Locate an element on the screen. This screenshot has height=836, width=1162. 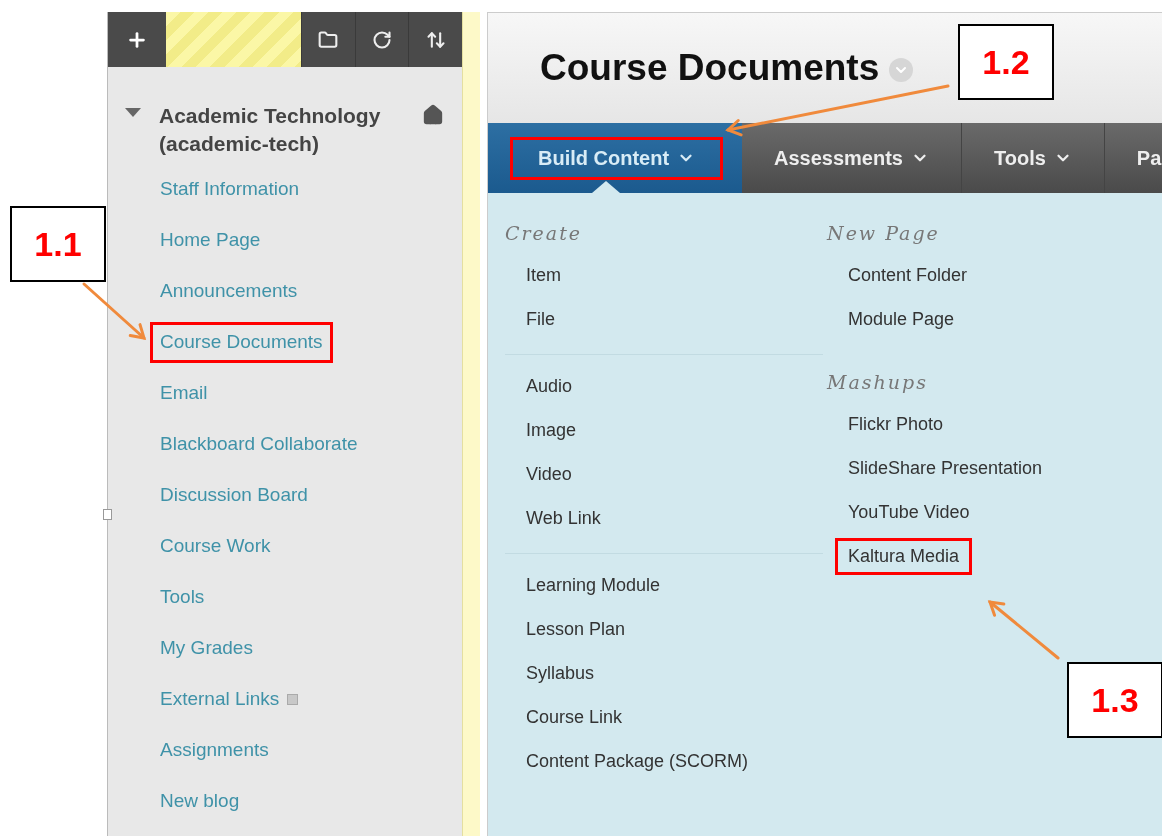
menu-item: Kaltura Media is located at coordinates (904, 556).